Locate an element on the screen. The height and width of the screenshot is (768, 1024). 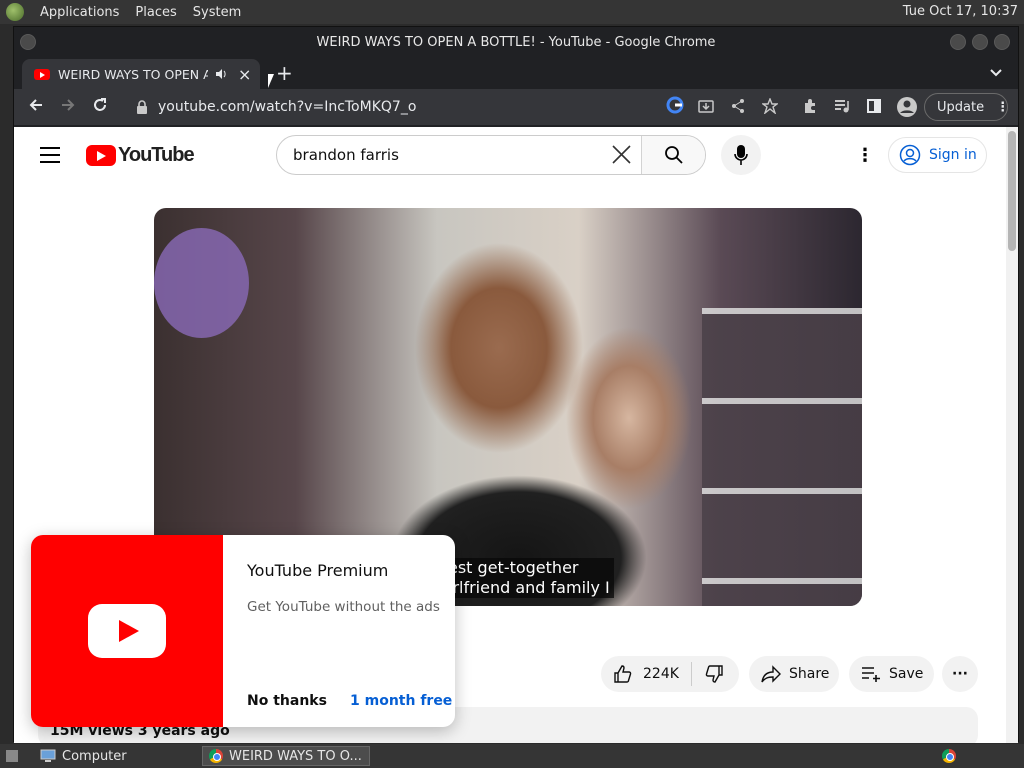
reload-icon is located at coordinates (100, 105).